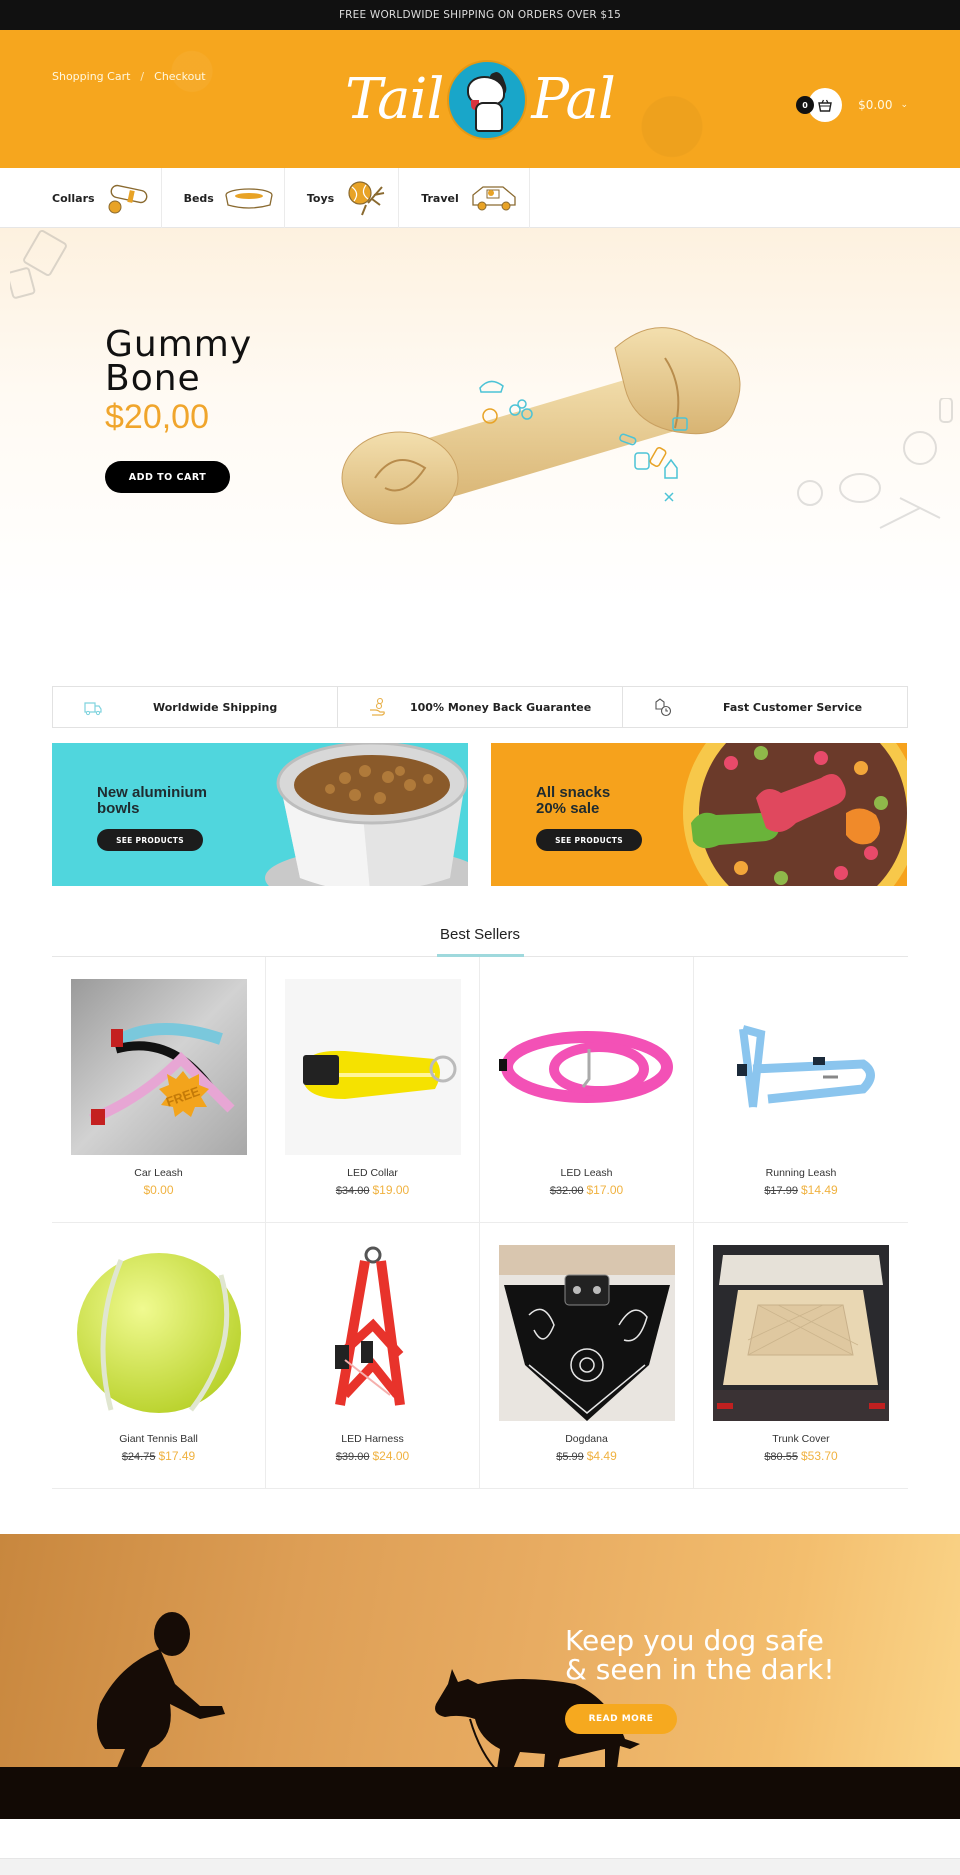 Image resolution: width=960 pixels, height=1875 pixels. I want to click on product-card: Trunk Cover $80.55 $53.70, so click(801, 1356).